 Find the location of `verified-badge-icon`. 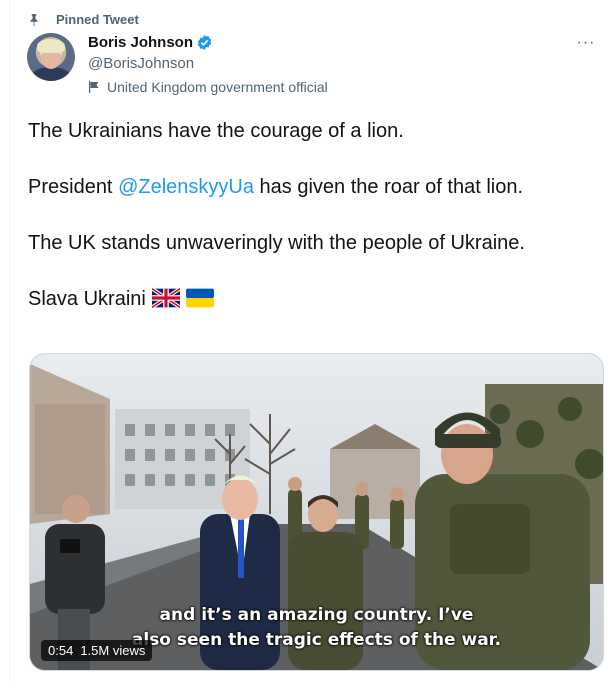

verified-badge-icon is located at coordinates (204, 42).